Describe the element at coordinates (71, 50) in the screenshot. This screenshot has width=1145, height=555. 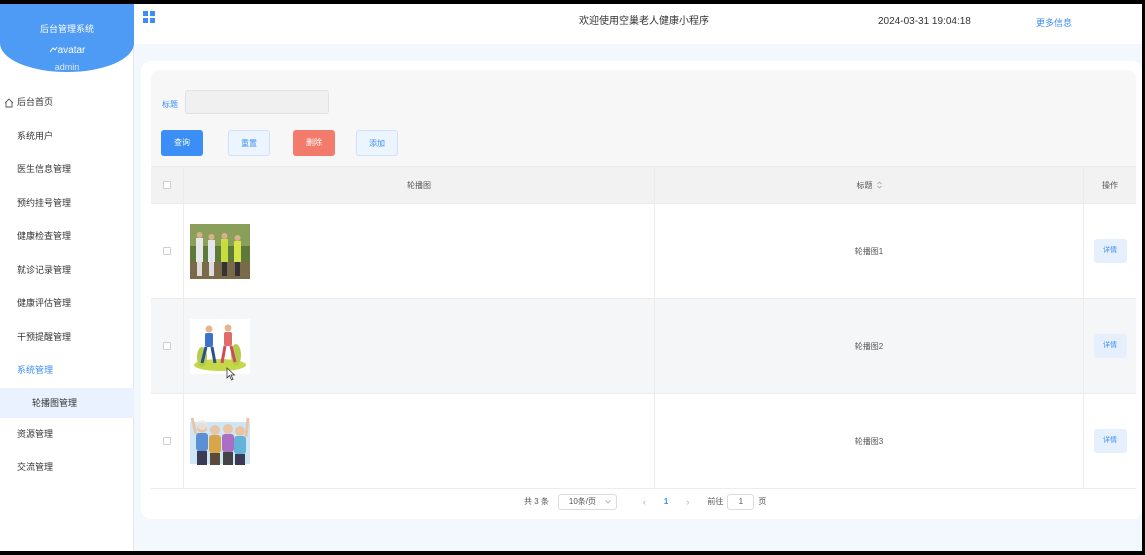
I see `avatar-alt-text: avatar` at that location.